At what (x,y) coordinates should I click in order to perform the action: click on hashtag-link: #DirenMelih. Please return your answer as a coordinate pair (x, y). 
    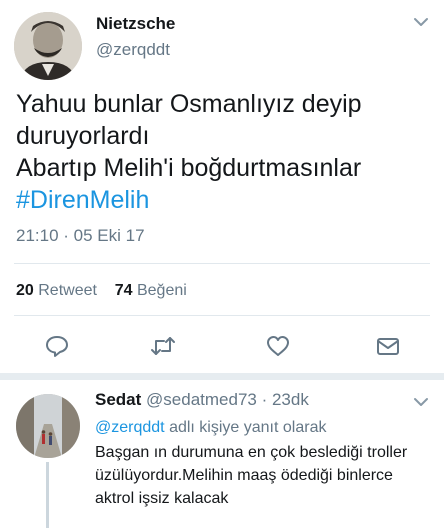
    Looking at the image, I should click on (226, 200).